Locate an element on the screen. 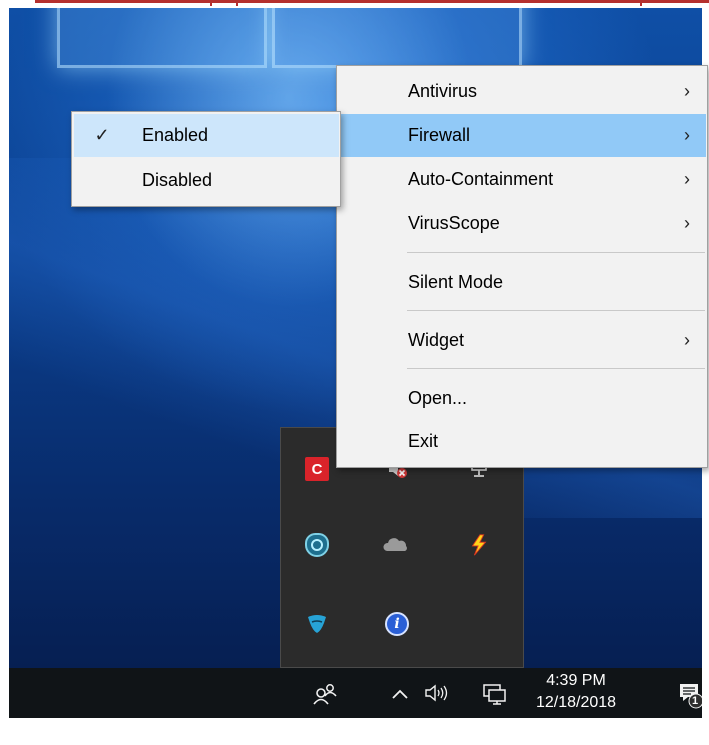 The height and width of the screenshot is (745, 709). eagle-icon is located at coordinates (317, 624).